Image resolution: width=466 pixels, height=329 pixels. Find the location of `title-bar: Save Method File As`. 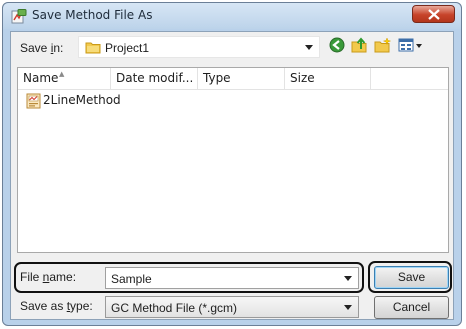

title-bar: Save Method File As is located at coordinates (232, 16).